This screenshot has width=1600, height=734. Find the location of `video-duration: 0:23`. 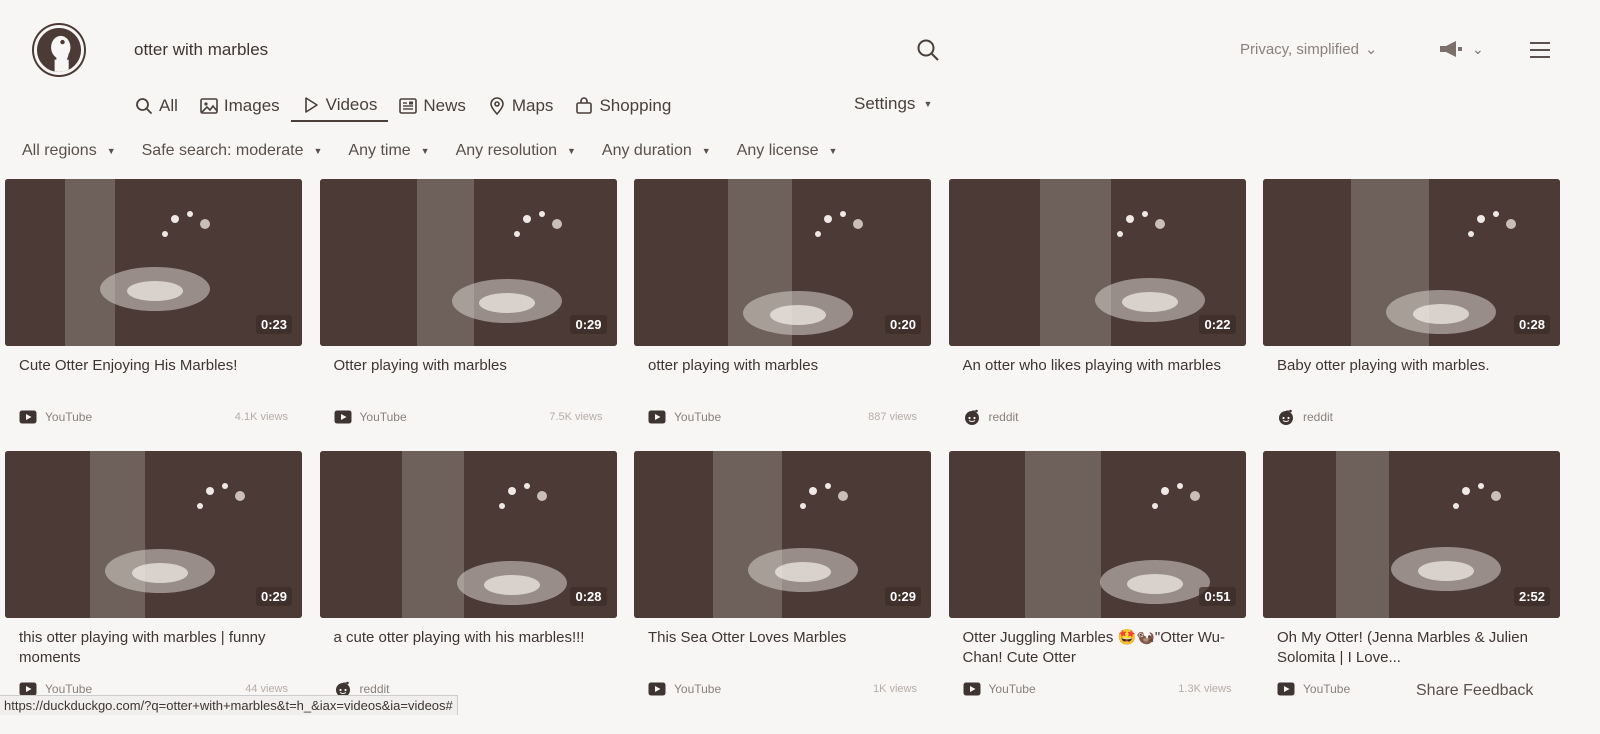

video-duration: 0:23 is located at coordinates (273, 324).